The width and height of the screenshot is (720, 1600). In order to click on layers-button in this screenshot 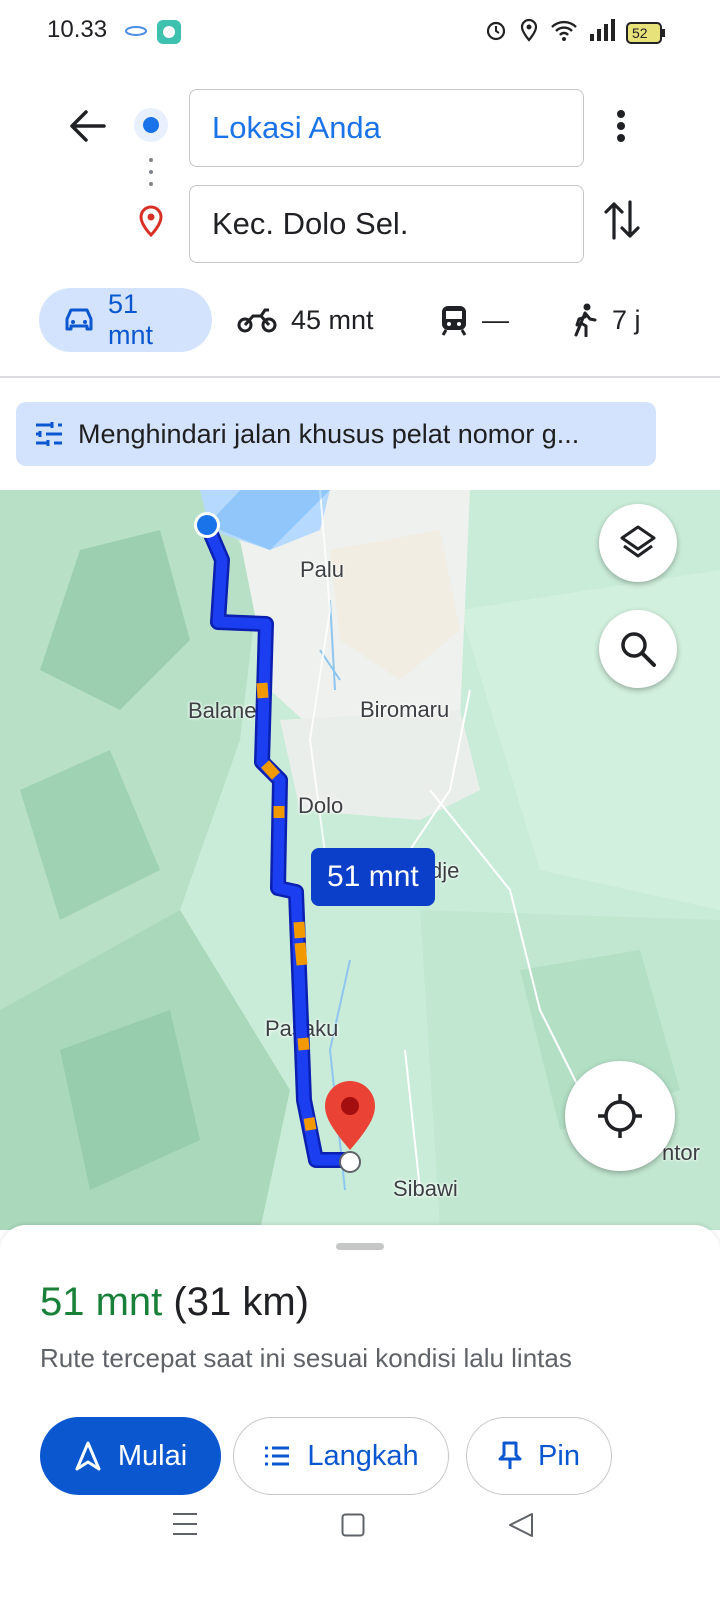, I will do `click(638, 543)`.